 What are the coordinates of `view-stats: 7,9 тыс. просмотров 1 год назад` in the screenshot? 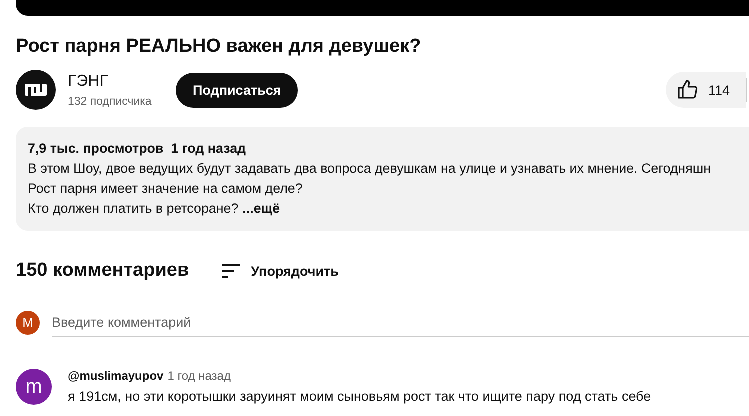 It's located at (138, 149).